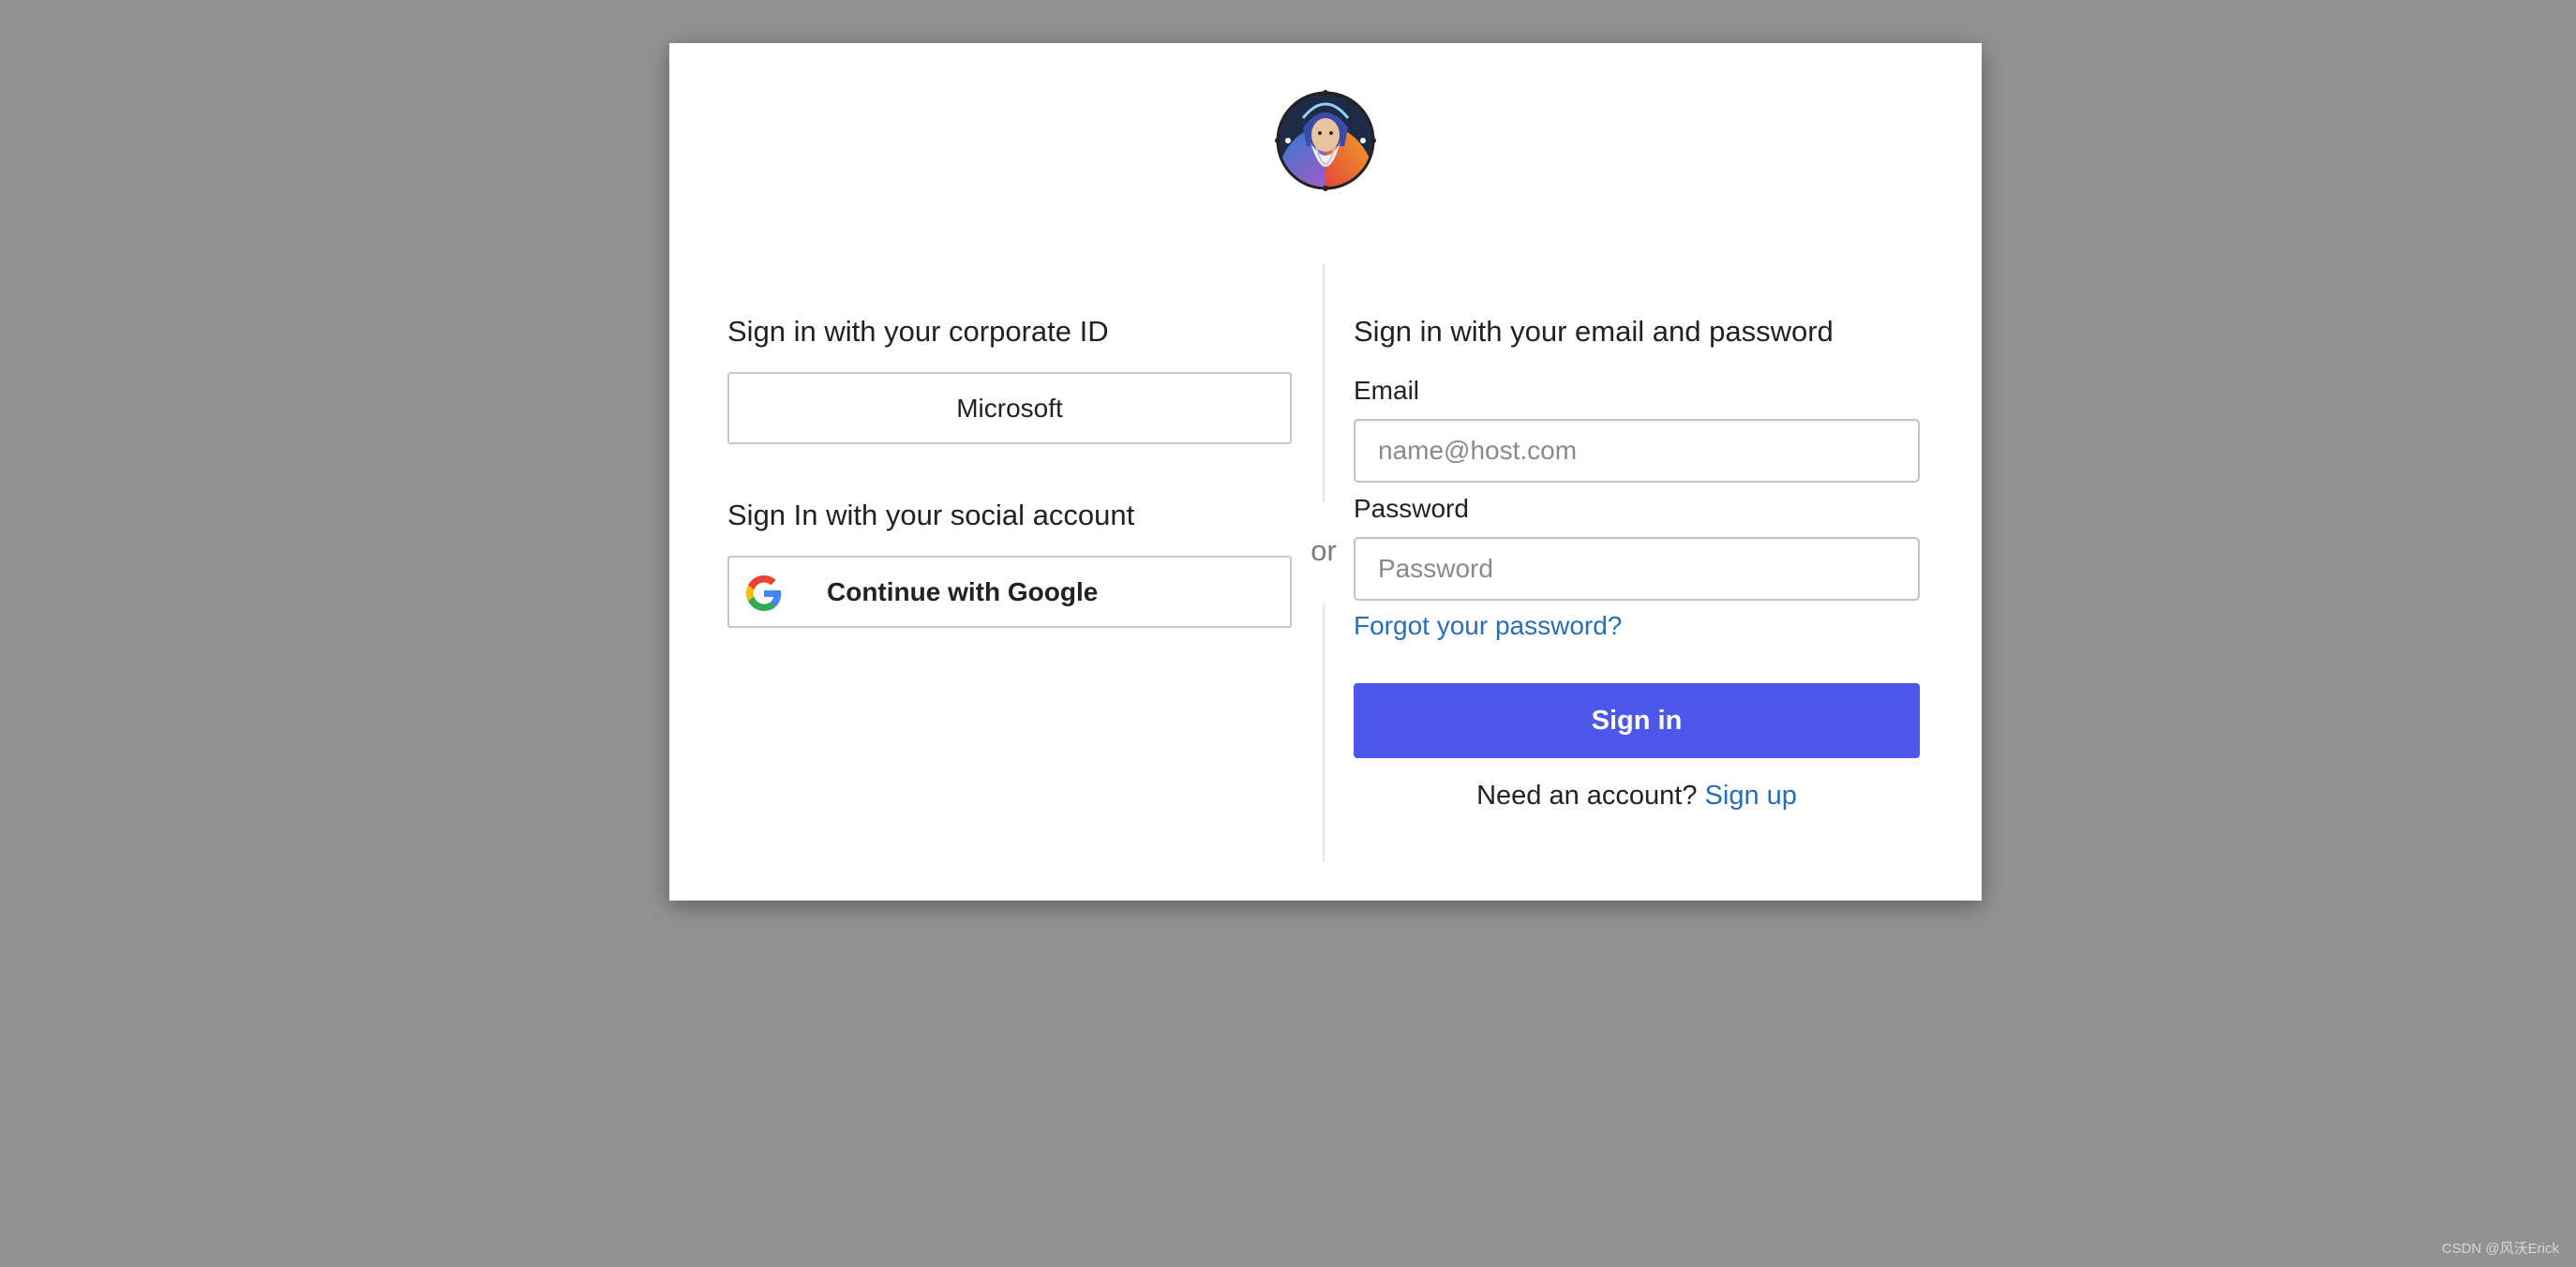 The width and height of the screenshot is (2576, 1267). I want to click on signup-row: Need an account? Sign up, so click(1637, 796).